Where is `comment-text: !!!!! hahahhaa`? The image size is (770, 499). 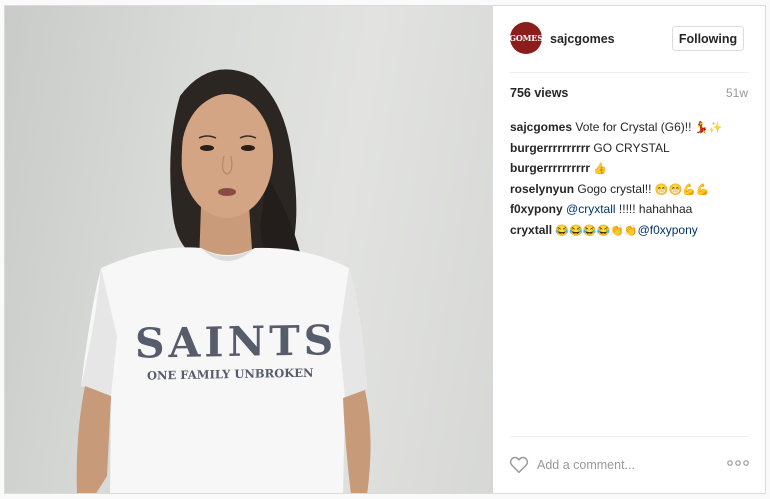 comment-text: !!!!! hahahhaa is located at coordinates (655, 209).